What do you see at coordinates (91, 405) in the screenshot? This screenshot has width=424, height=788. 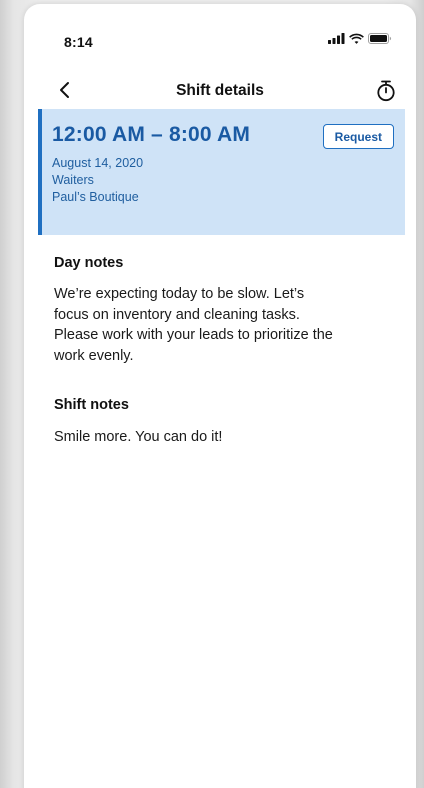 I see `shift-notes-title: Shift notes` at bounding box center [91, 405].